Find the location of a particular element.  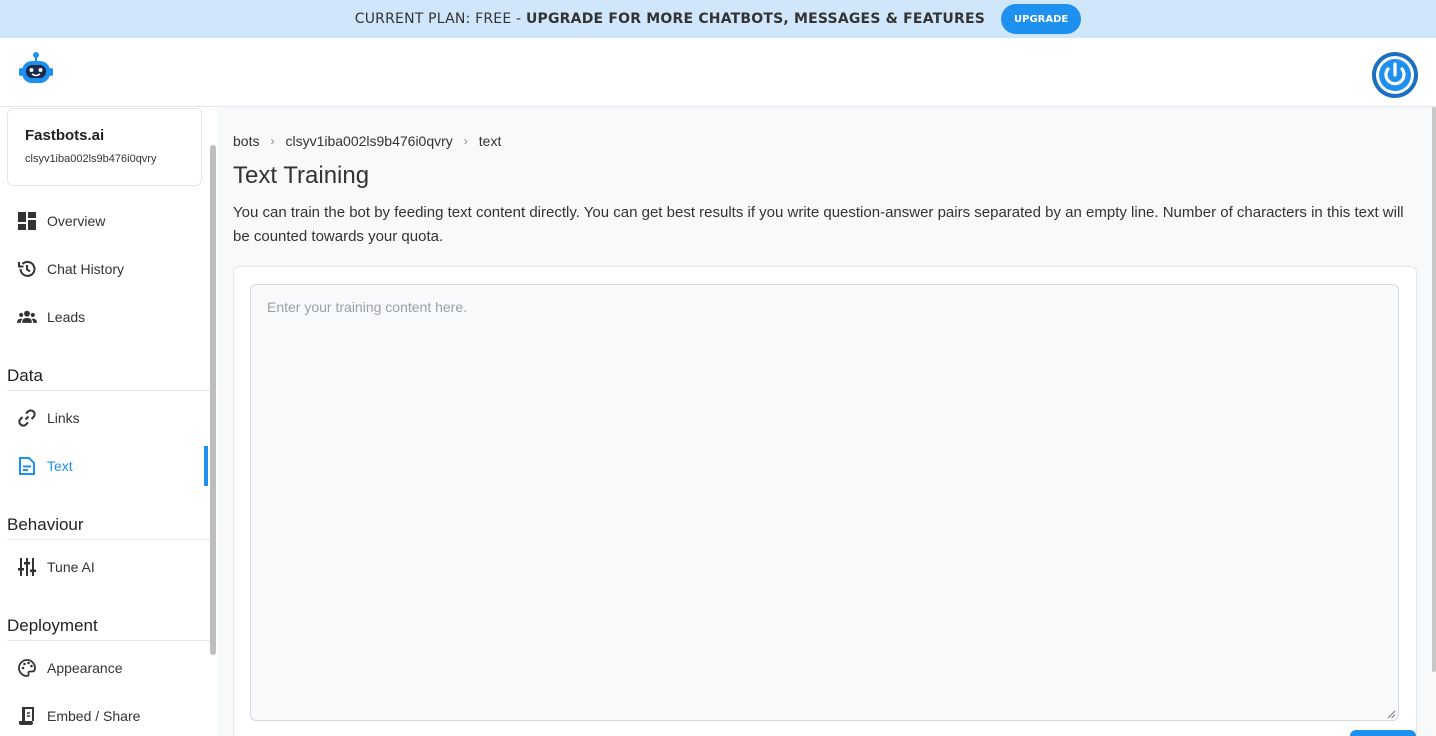

bot-card: Fastbots.ai clsyv1iba002ls9b476i0qvry is located at coordinates (104, 147).